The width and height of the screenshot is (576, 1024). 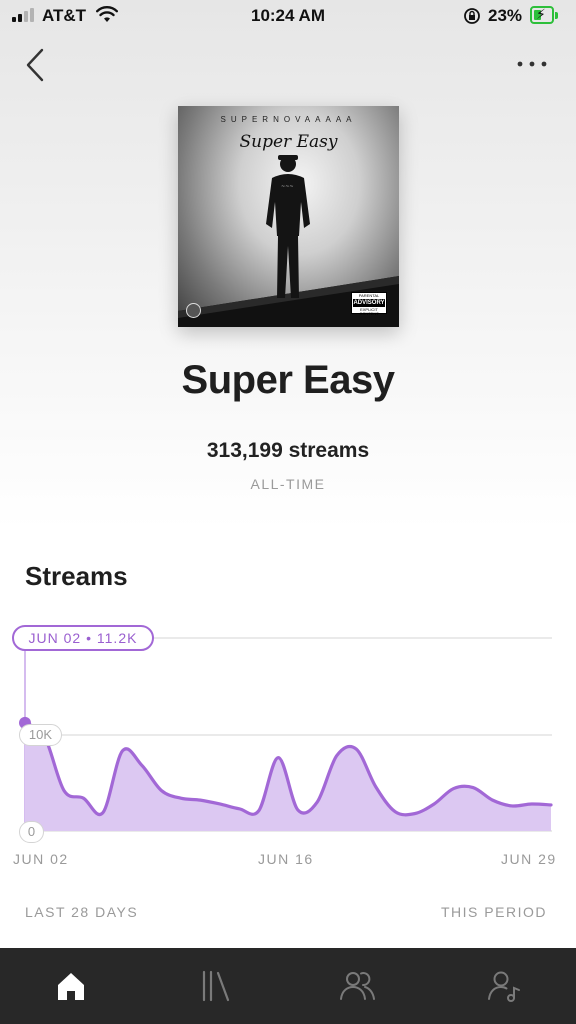 I want to click on streams-period: ALL-TIME, so click(x=288, y=484).